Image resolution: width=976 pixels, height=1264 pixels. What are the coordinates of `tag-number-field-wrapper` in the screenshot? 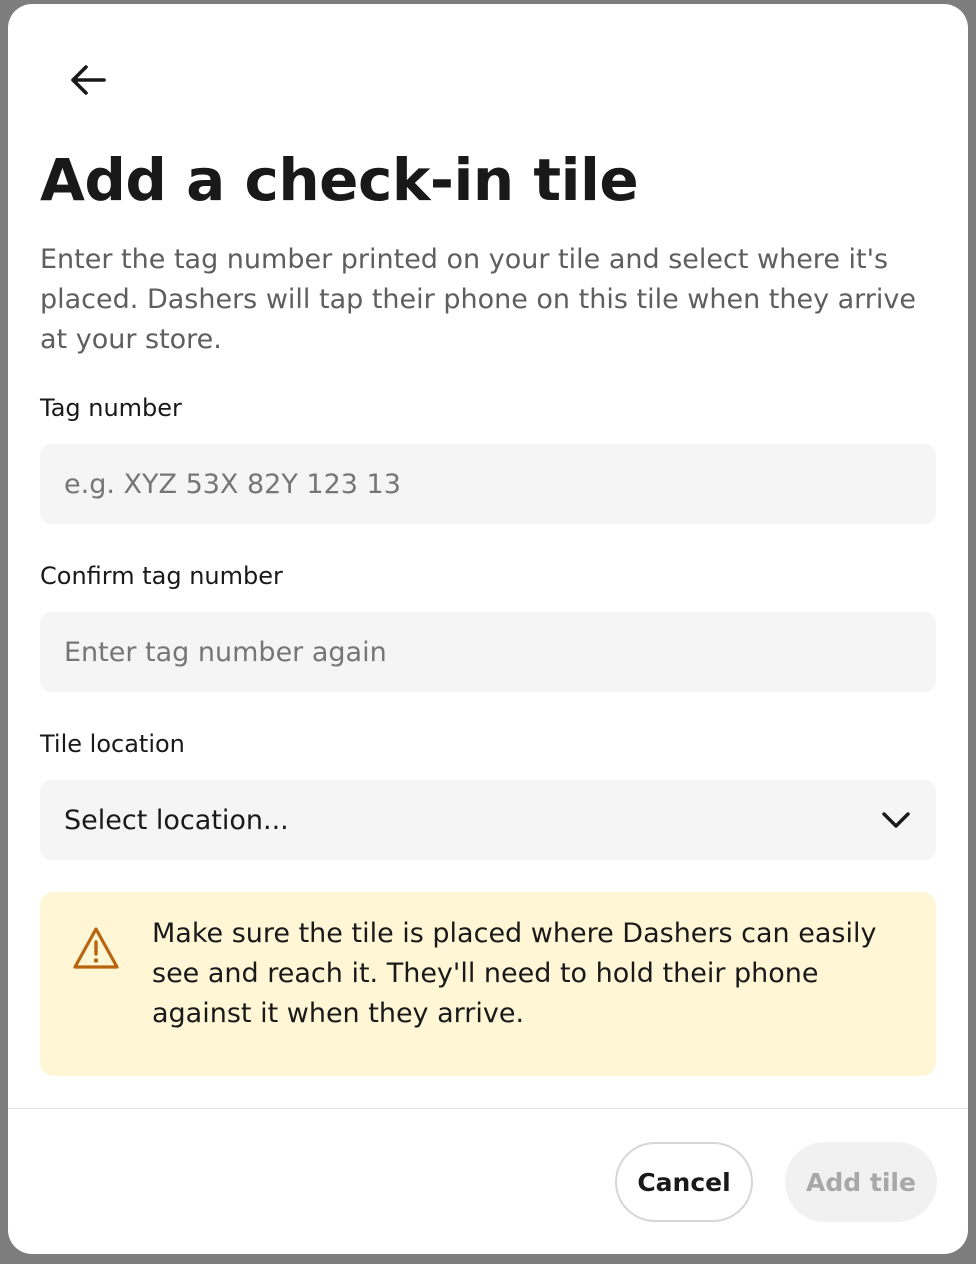 It's located at (488, 484).